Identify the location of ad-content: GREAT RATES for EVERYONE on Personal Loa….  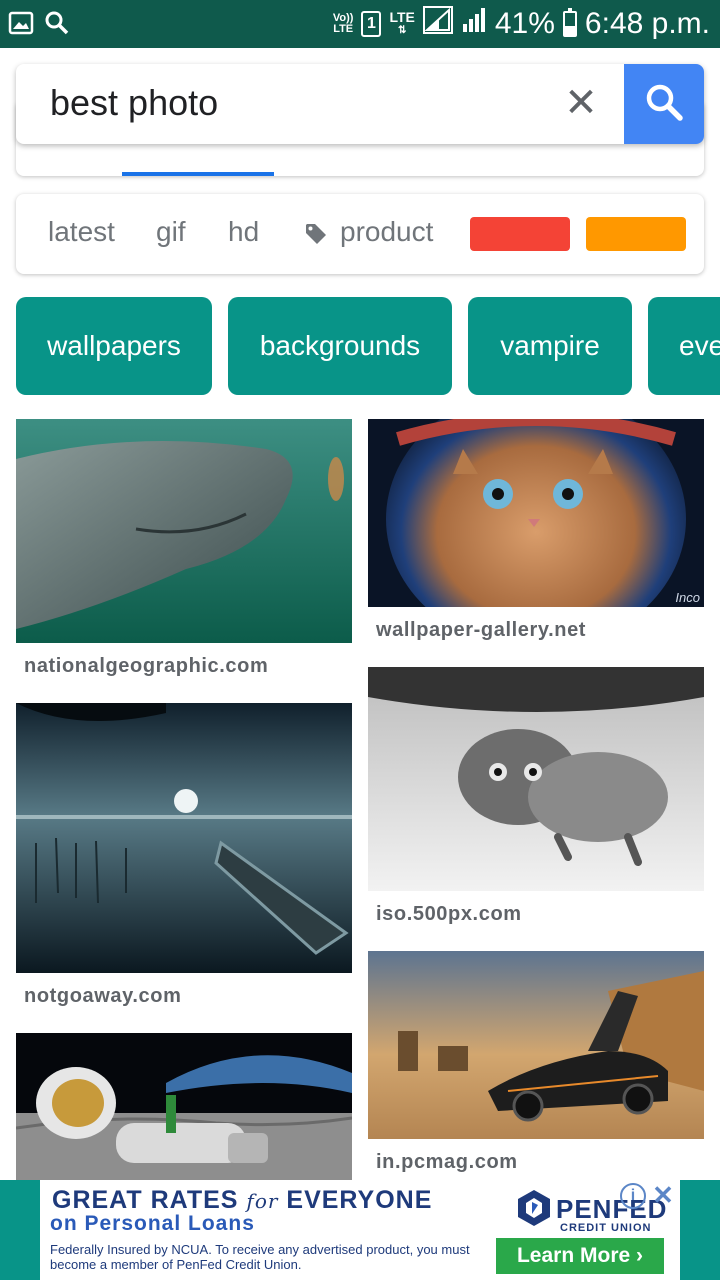
(360, 1230).